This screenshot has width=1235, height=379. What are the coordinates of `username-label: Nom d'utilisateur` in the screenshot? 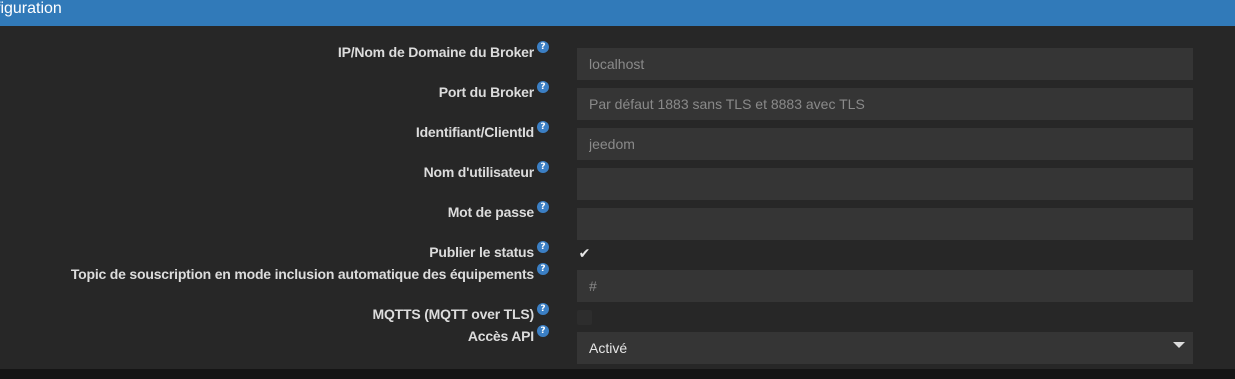 It's located at (479, 172).